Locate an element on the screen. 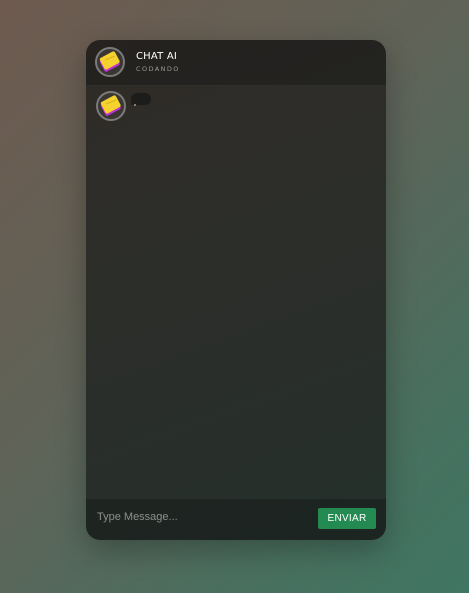  bot-avatar is located at coordinates (110, 62).